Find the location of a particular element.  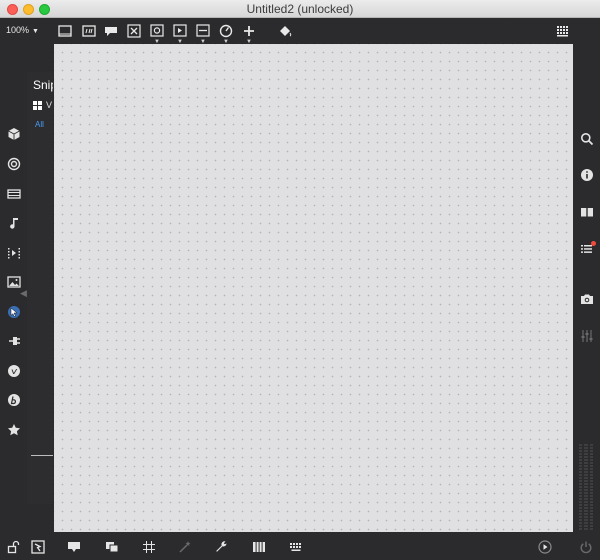

vimeo-icon is located at coordinates (14, 371).